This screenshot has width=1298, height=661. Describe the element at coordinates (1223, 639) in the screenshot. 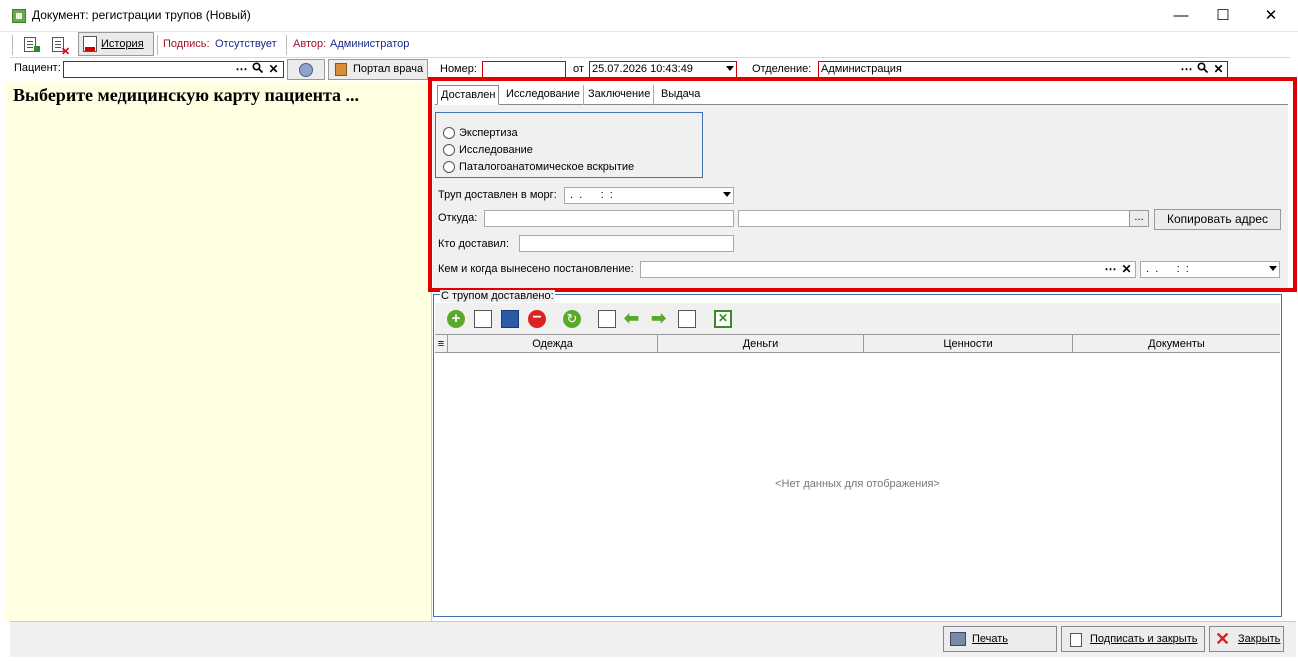

I see `close-icon: ✕` at that location.